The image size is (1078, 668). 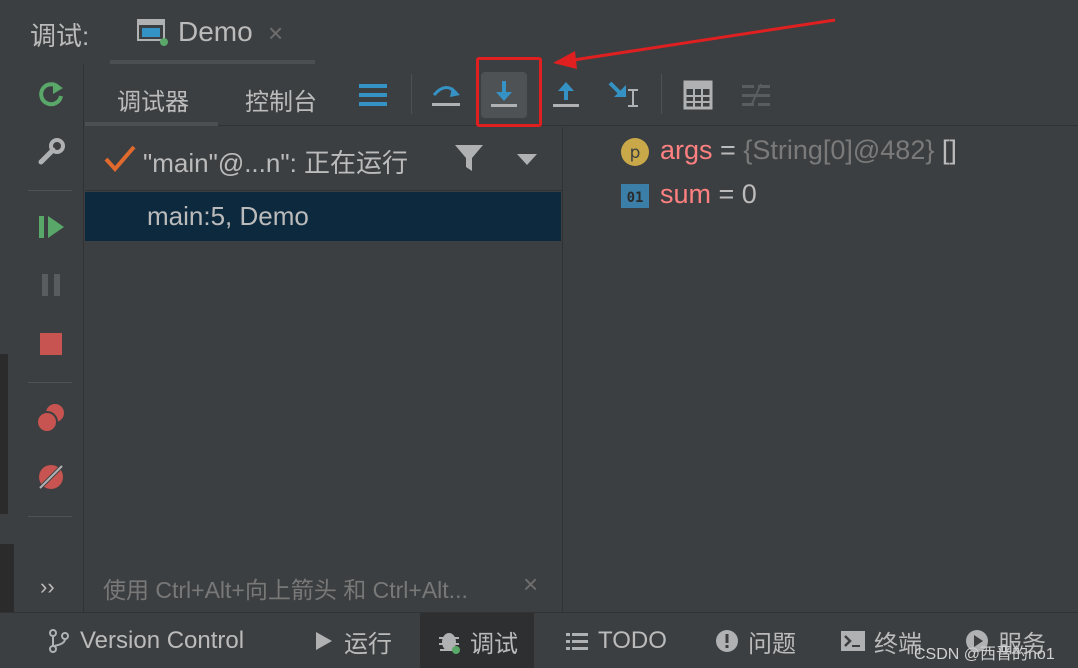 I want to click on svg-text: 01, so click(x=635, y=198).